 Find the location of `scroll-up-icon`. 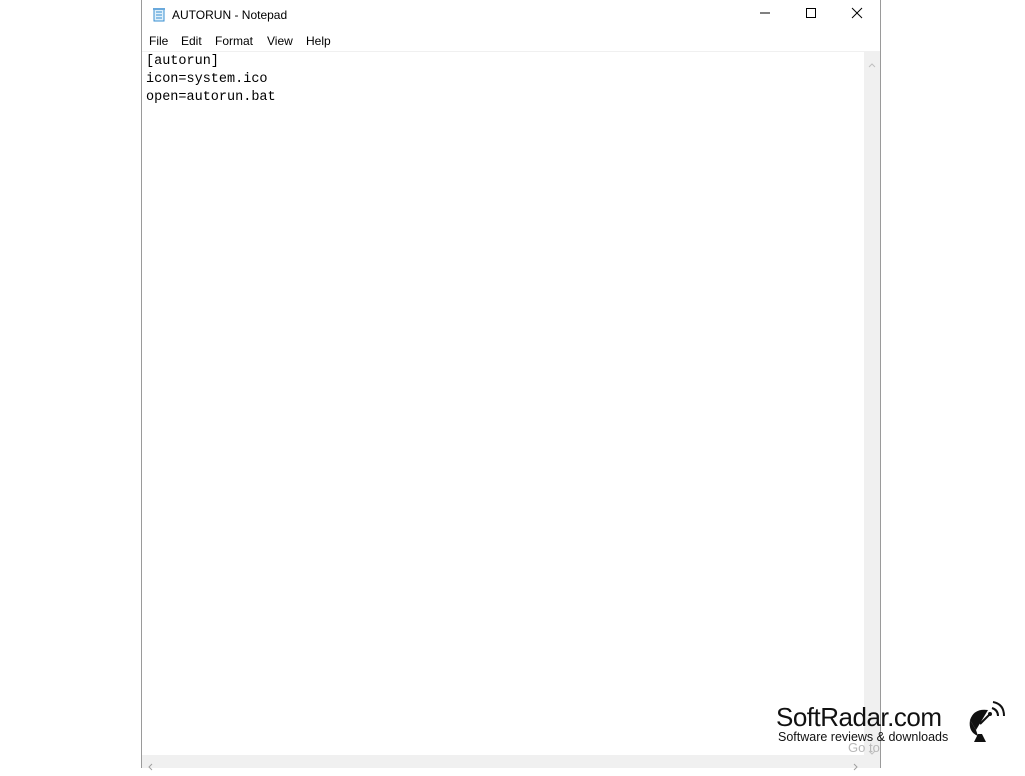

scroll-up-icon is located at coordinates (872, 64).